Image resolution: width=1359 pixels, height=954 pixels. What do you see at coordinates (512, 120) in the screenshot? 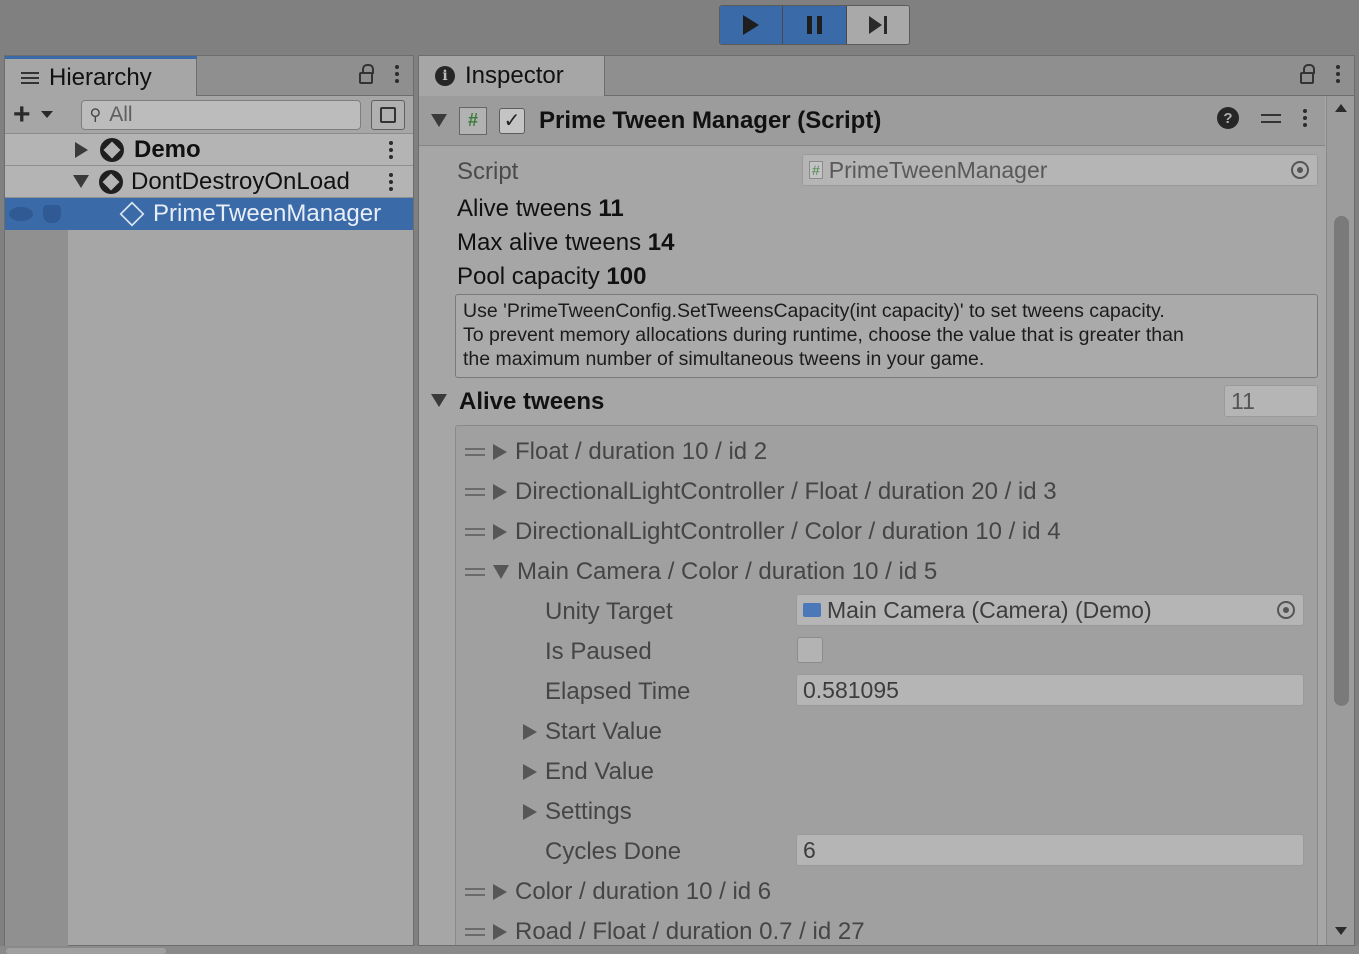
I see `component-enabled-checkbox: ✓` at bounding box center [512, 120].